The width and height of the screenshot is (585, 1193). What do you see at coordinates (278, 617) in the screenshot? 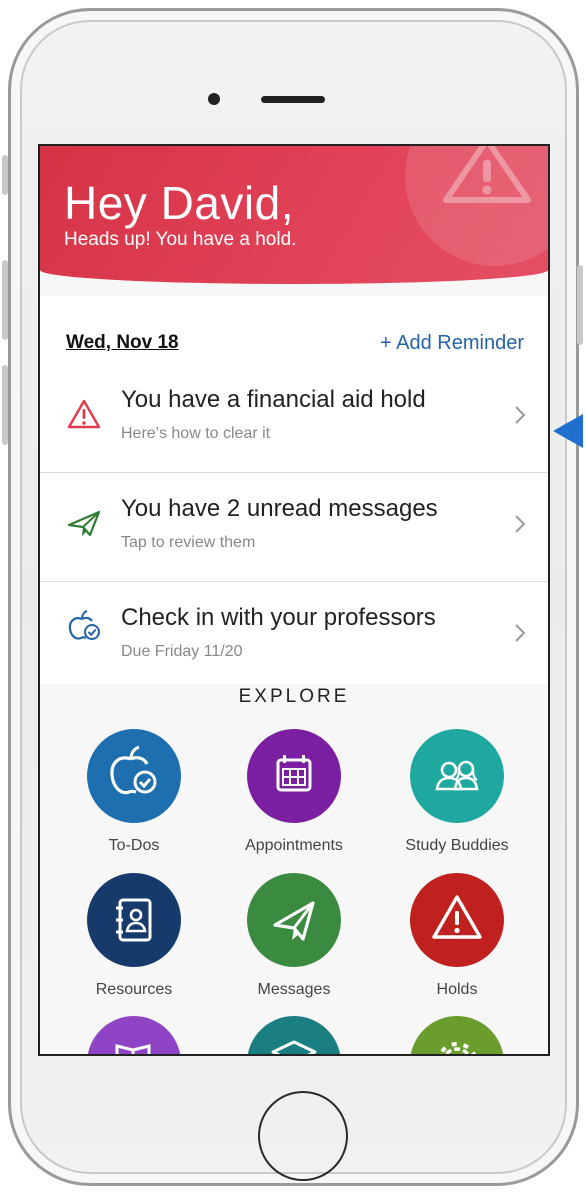
I see `task-title: Check in with your professors` at bounding box center [278, 617].